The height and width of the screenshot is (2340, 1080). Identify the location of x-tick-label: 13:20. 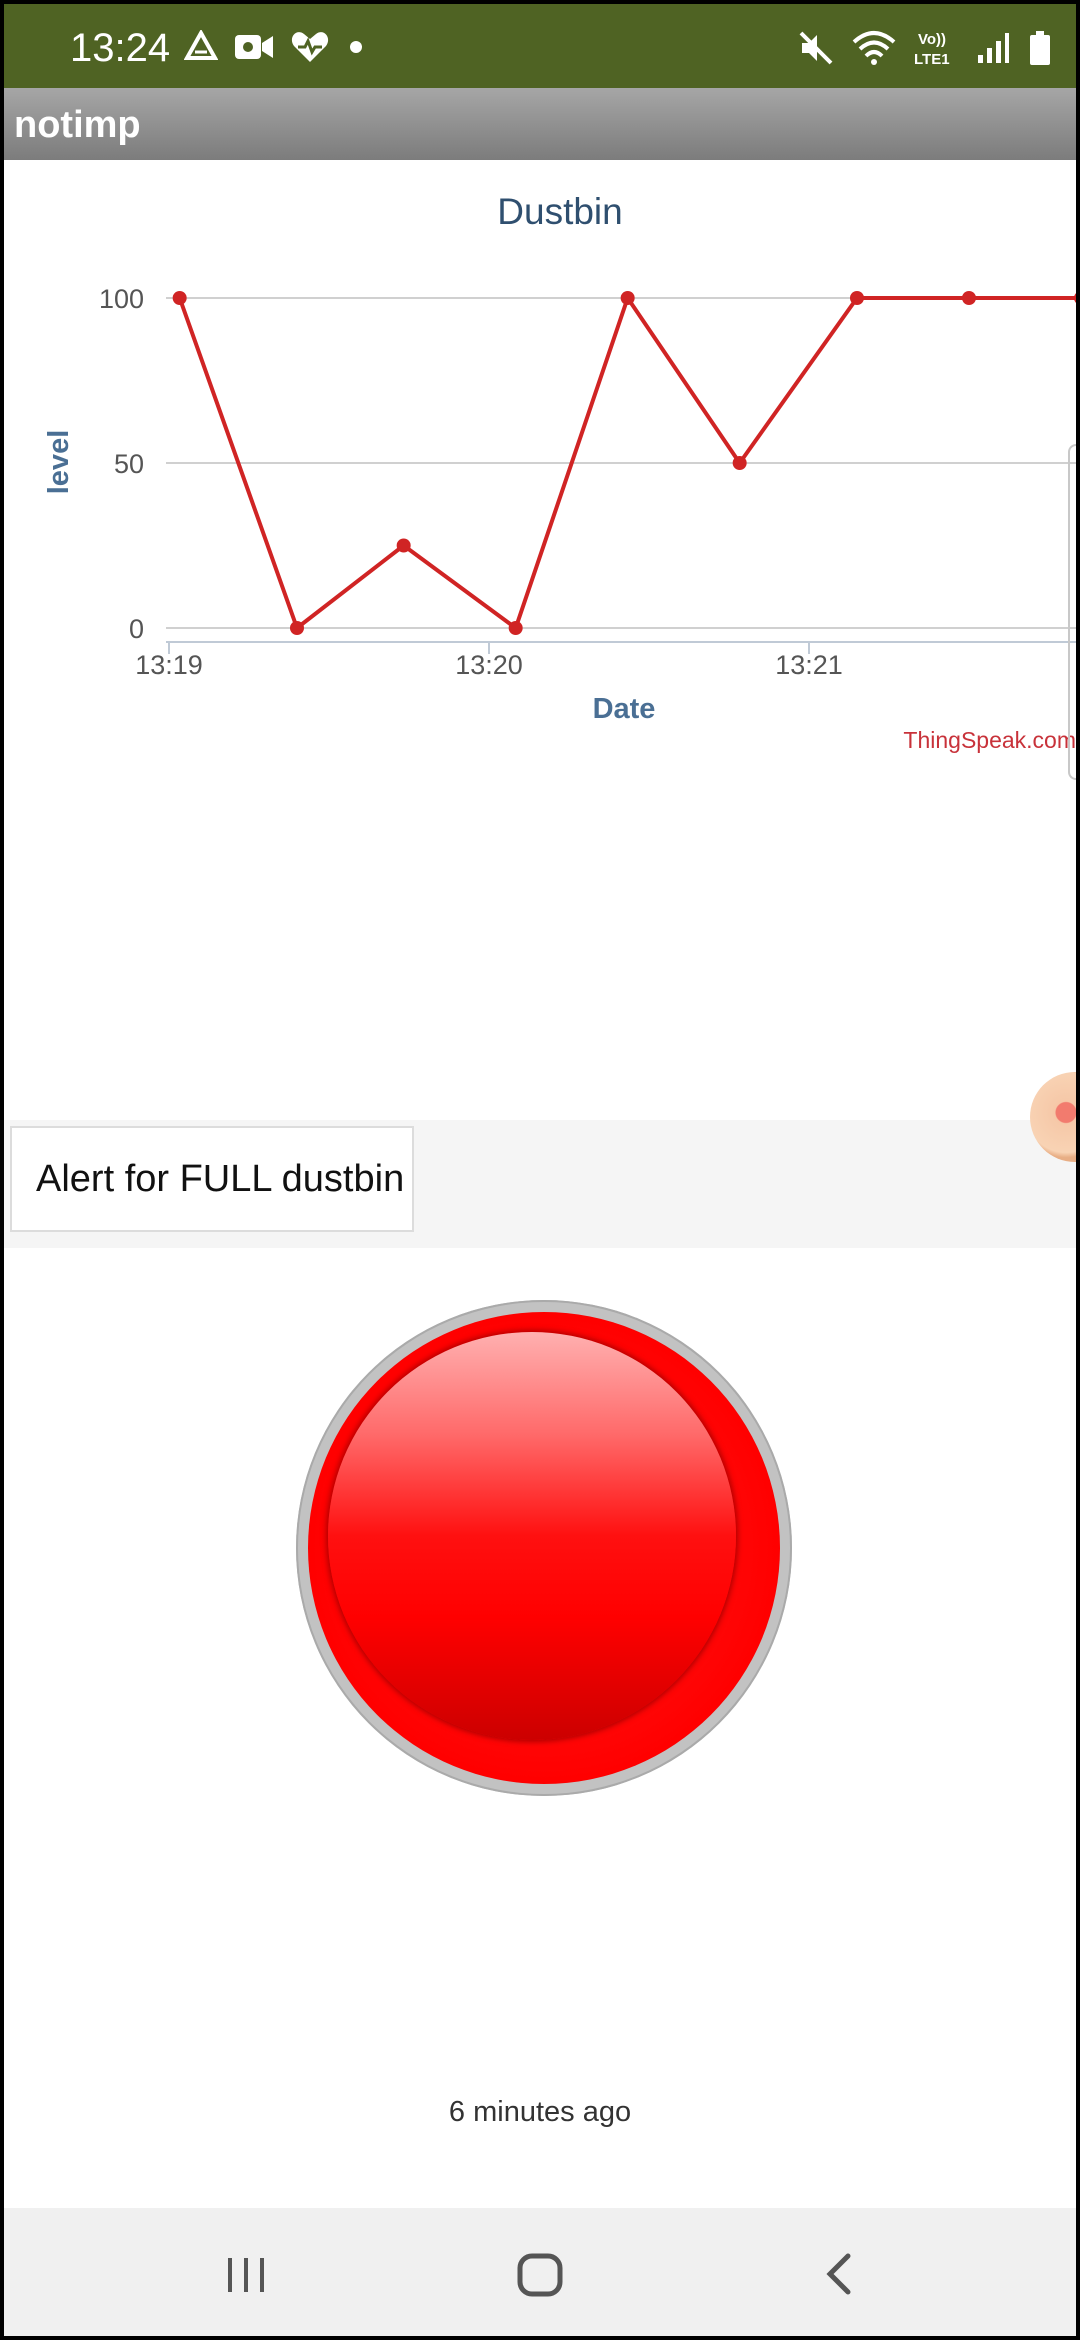
(489, 665).